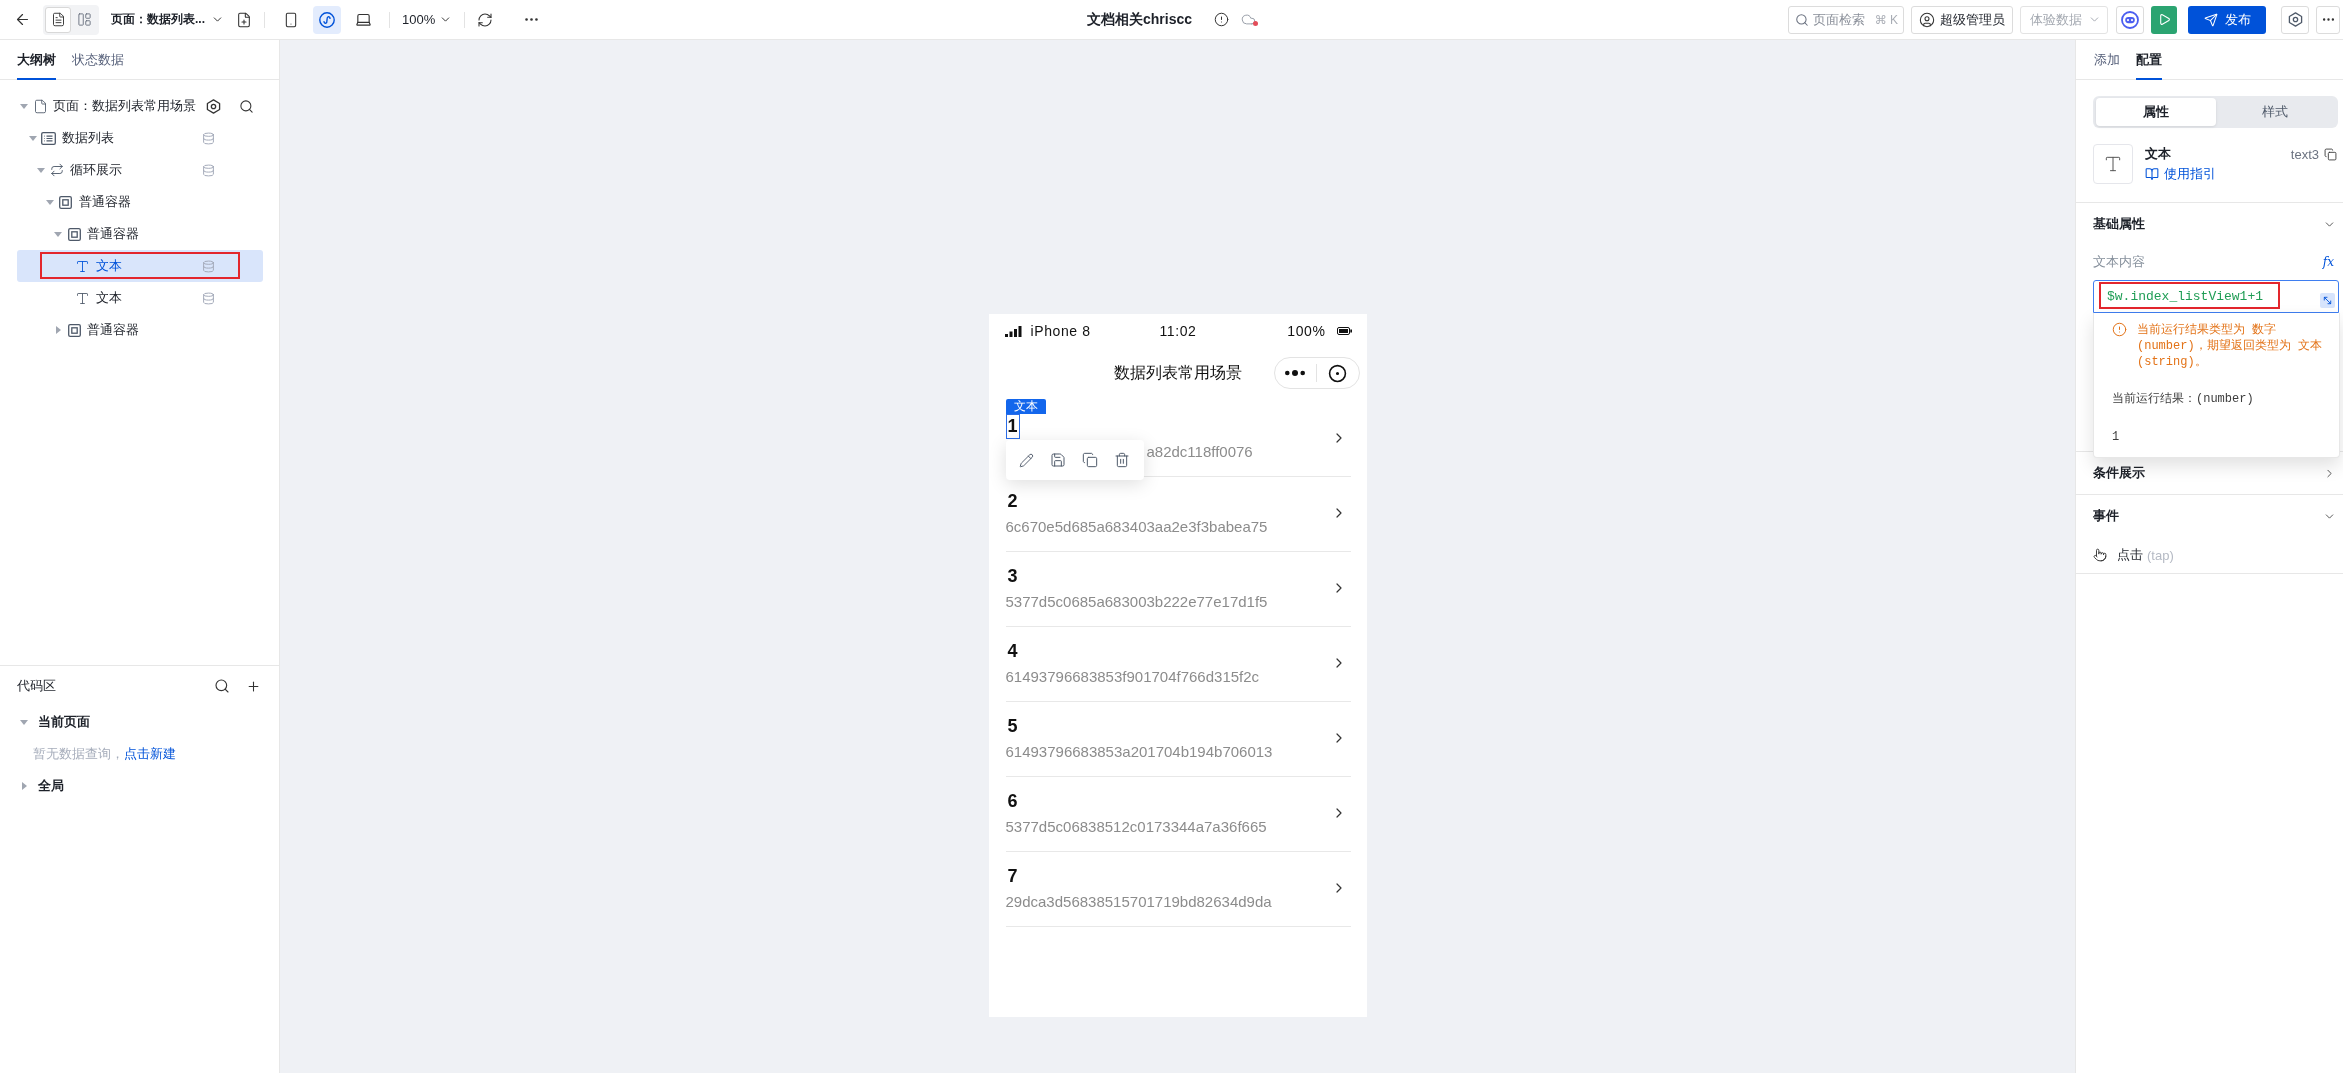 The image size is (2343, 1073). Describe the element at coordinates (1026, 460) in the screenshot. I see `pencil-icon` at that location.